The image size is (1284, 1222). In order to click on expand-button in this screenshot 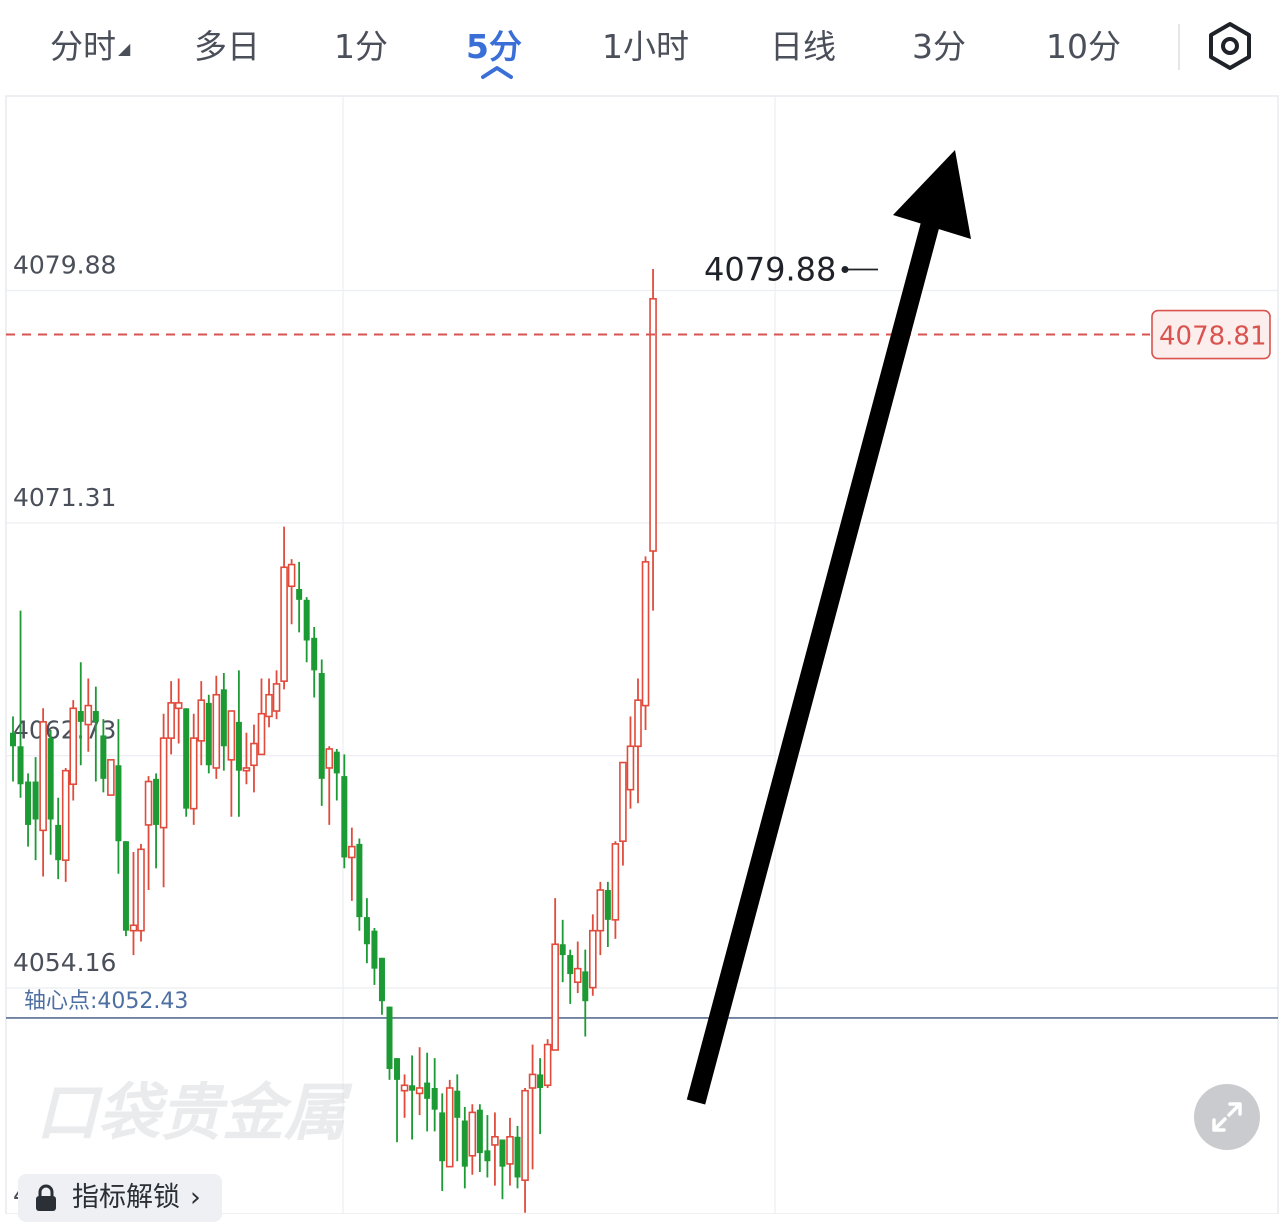, I will do `click(1227, 1117)`.